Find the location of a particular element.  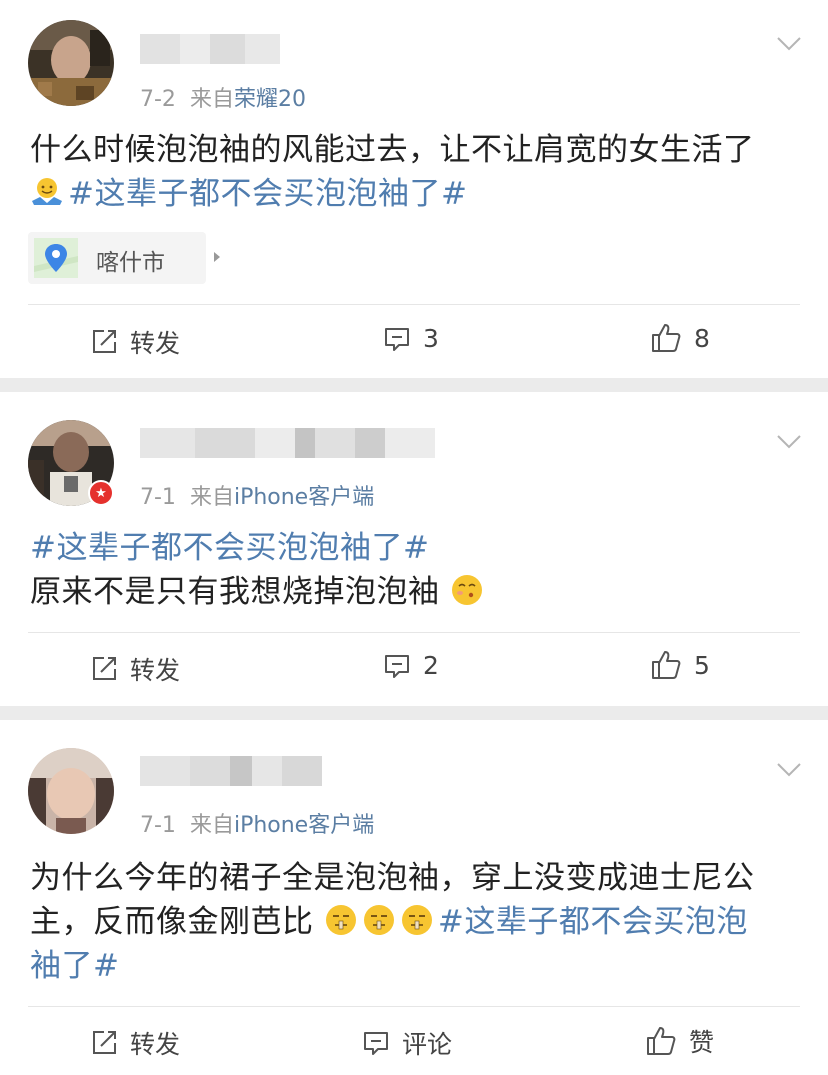

post-body-line2: 主，反而像金刚芭比 is located at coordinates (172, 922).